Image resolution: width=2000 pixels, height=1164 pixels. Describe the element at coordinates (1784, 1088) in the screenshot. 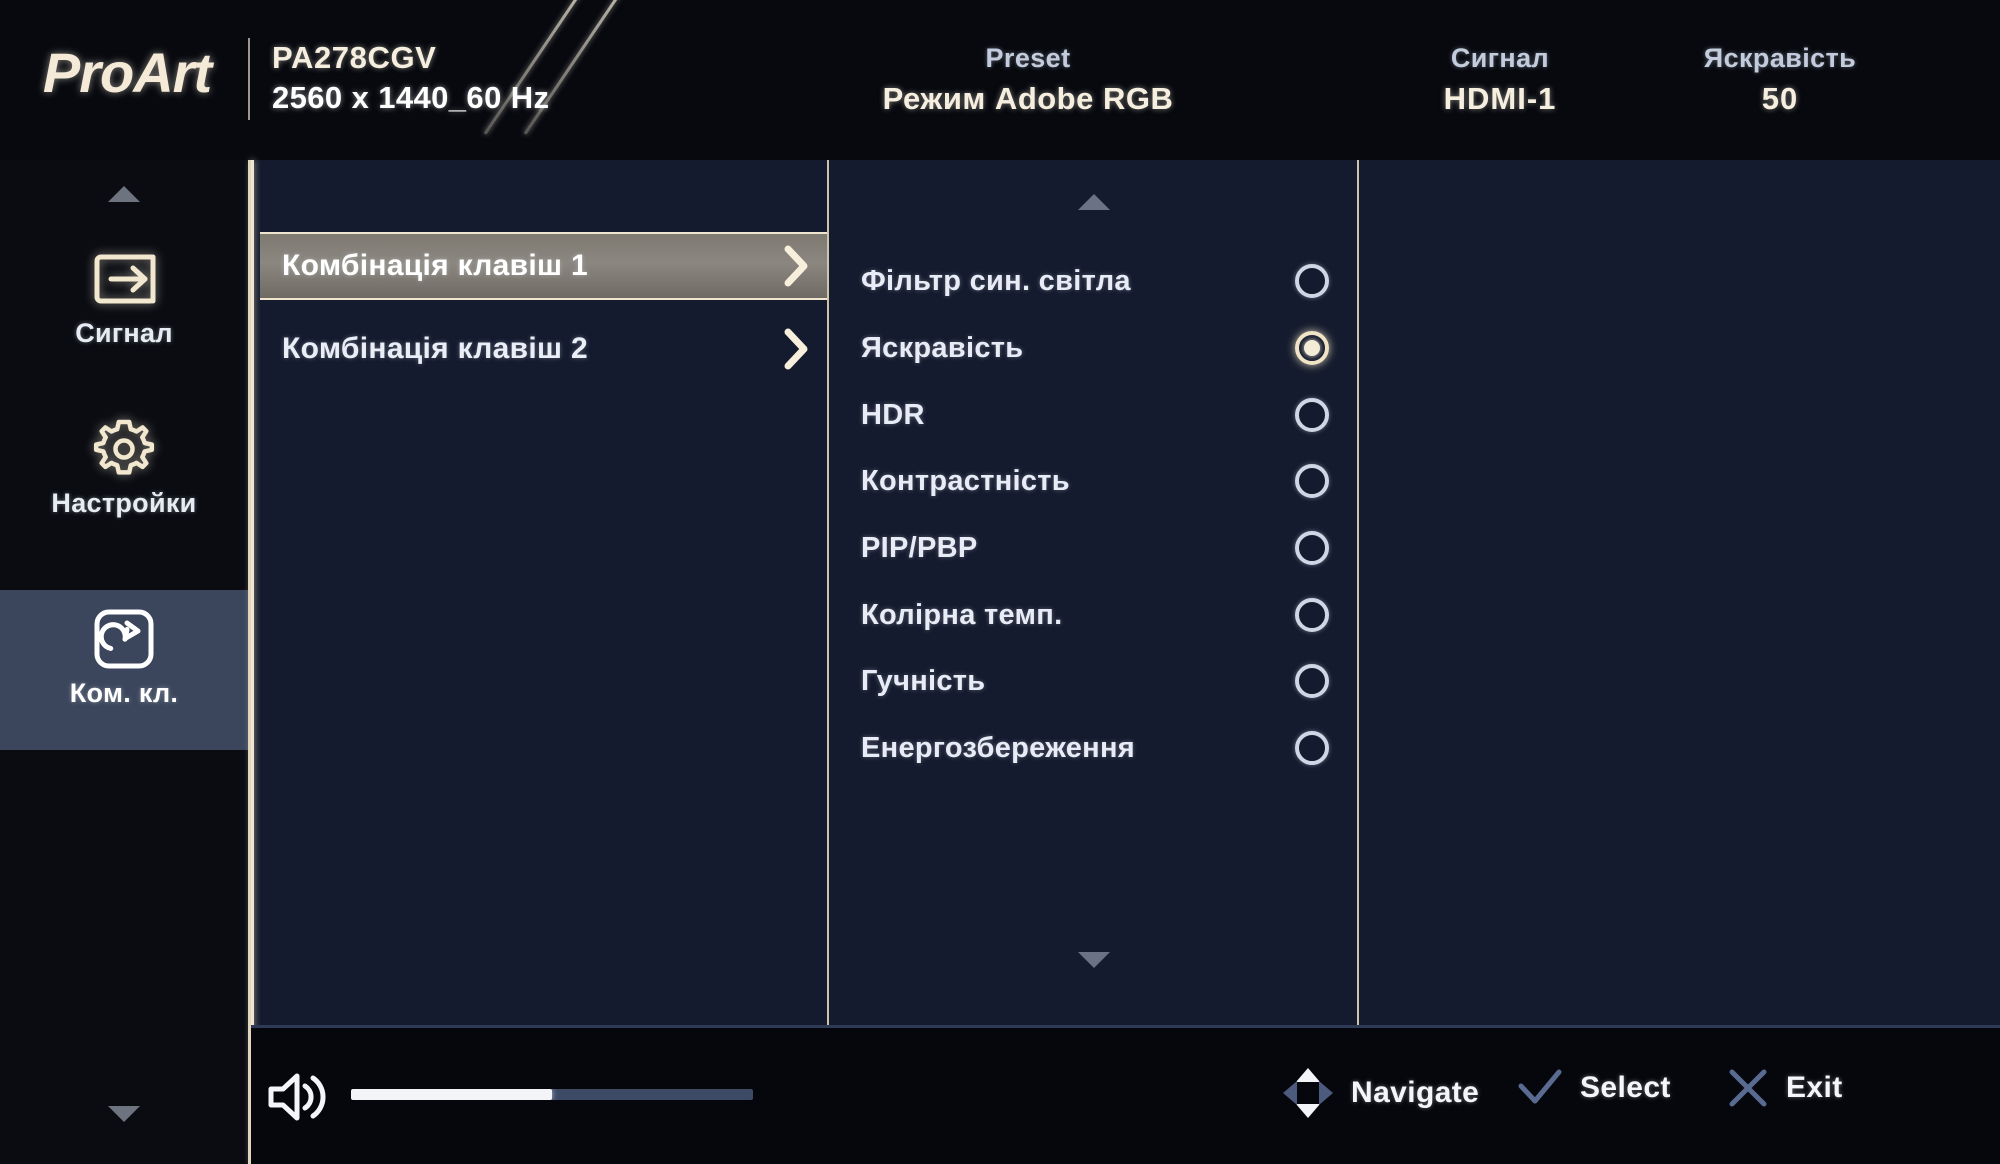

I see `hint-exit: Exit` at that location.